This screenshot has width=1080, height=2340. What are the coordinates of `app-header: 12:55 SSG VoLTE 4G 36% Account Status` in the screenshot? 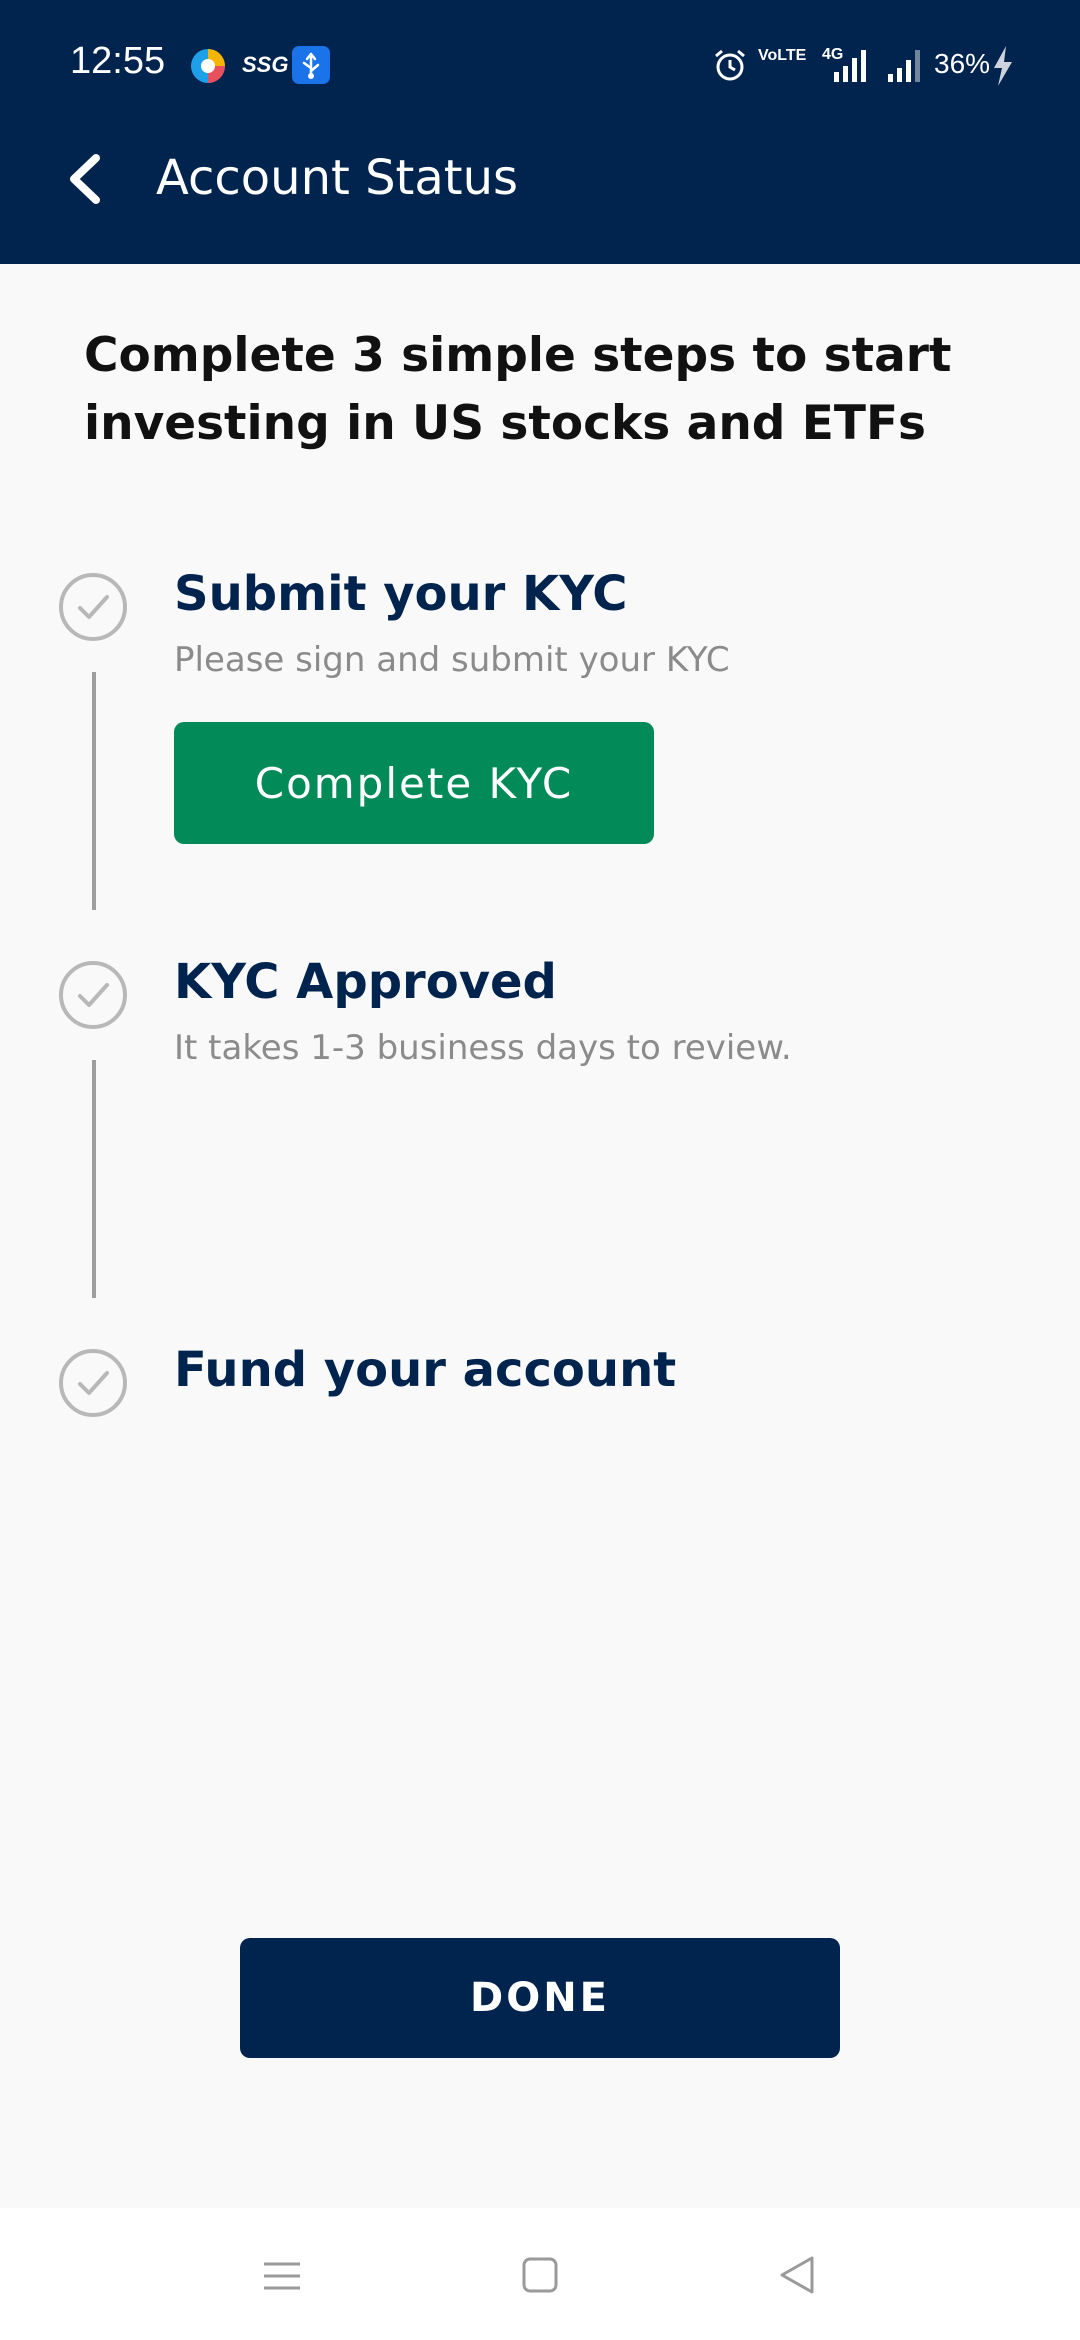 It's located at (540, 132).